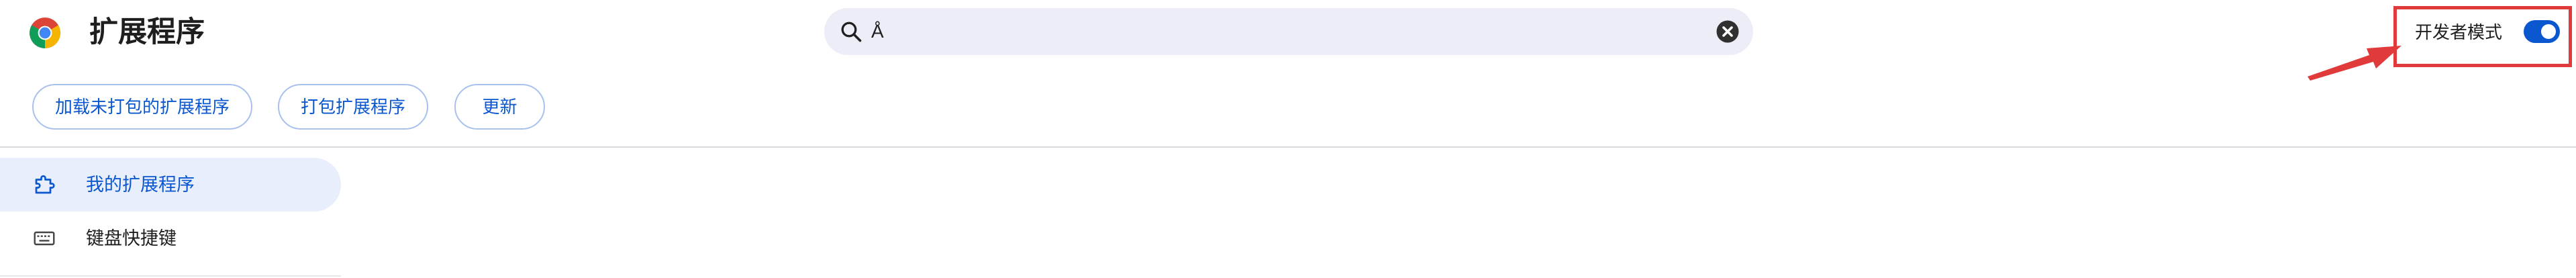 This screenshot has height=278, width=2576. I want to click on sidebar-item-my-extensions: 我的扩展程序, so click(170, 185).